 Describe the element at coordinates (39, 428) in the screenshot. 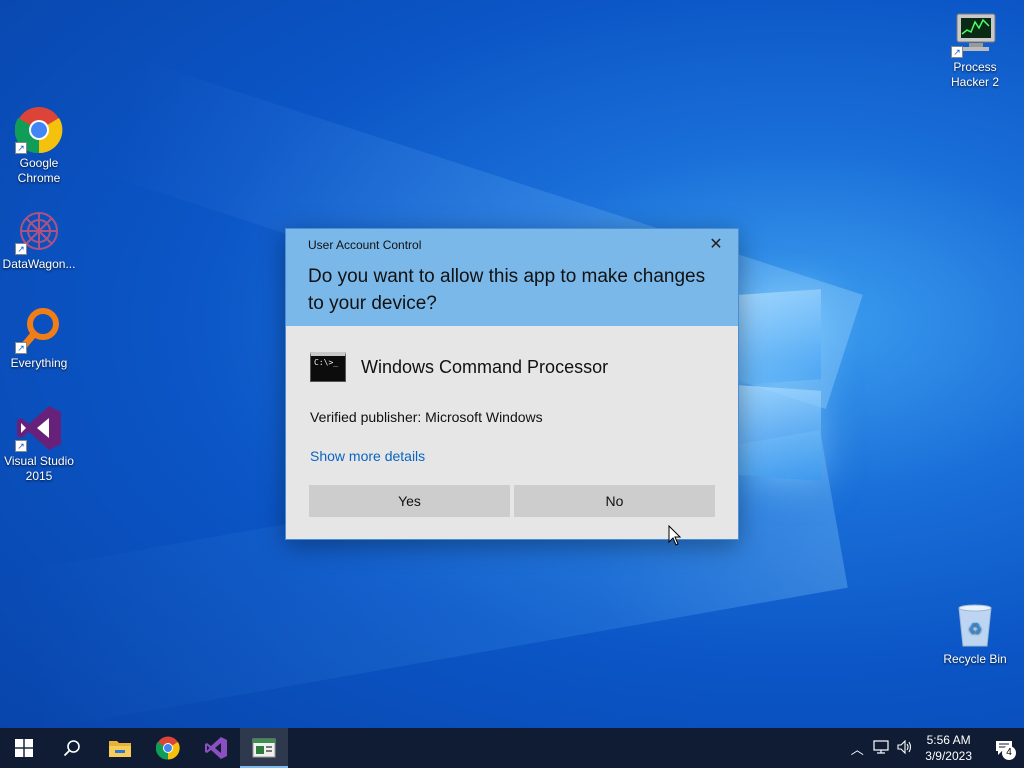

I see `visual-studio-icon: ↗` at that location.